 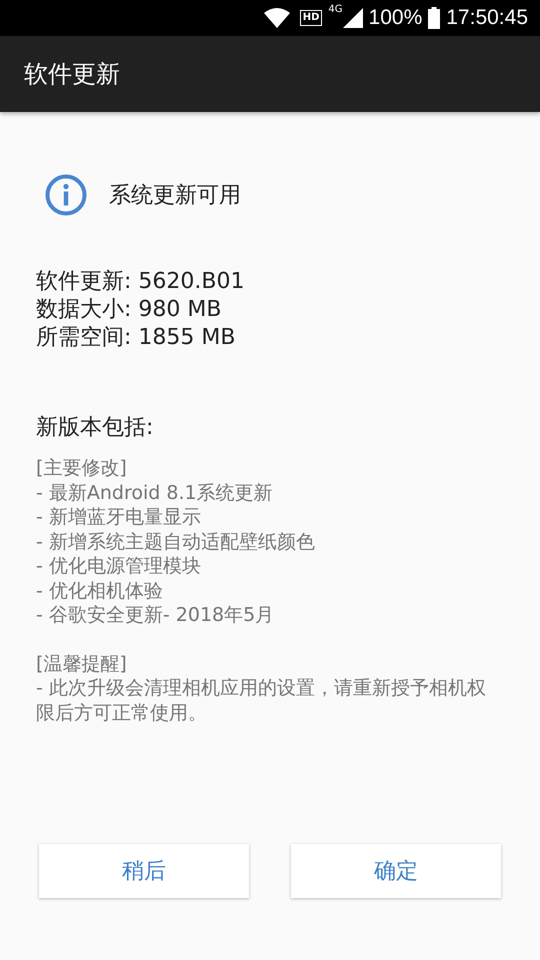 What do you see at coordinates (141, 282) in the screenshot?
I see `detail-line: 软件更新: 5620.B01` at bounding box center [141, 282].